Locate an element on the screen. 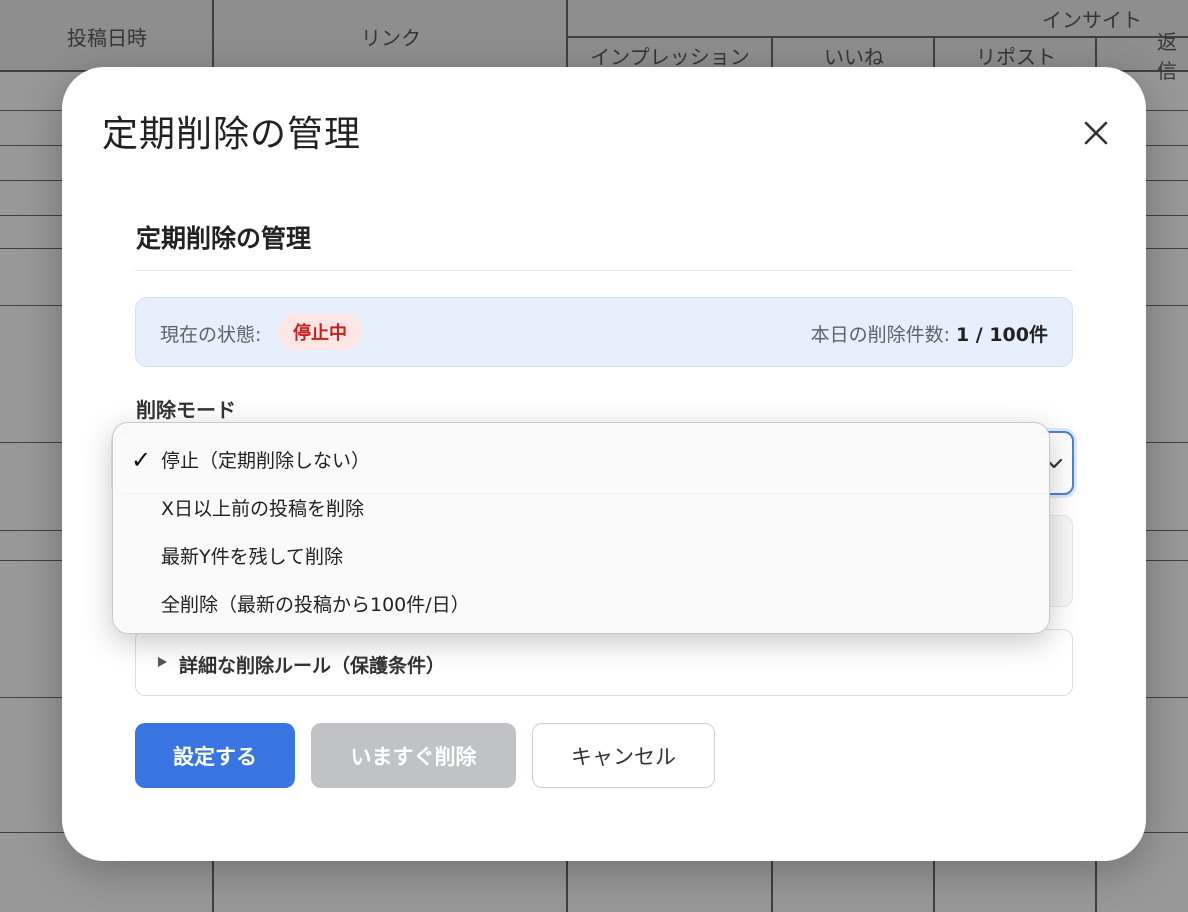 The height and width of the screenshot is (912, 1188). disclosure-triangle-icon is located at coordinates (162, 662).